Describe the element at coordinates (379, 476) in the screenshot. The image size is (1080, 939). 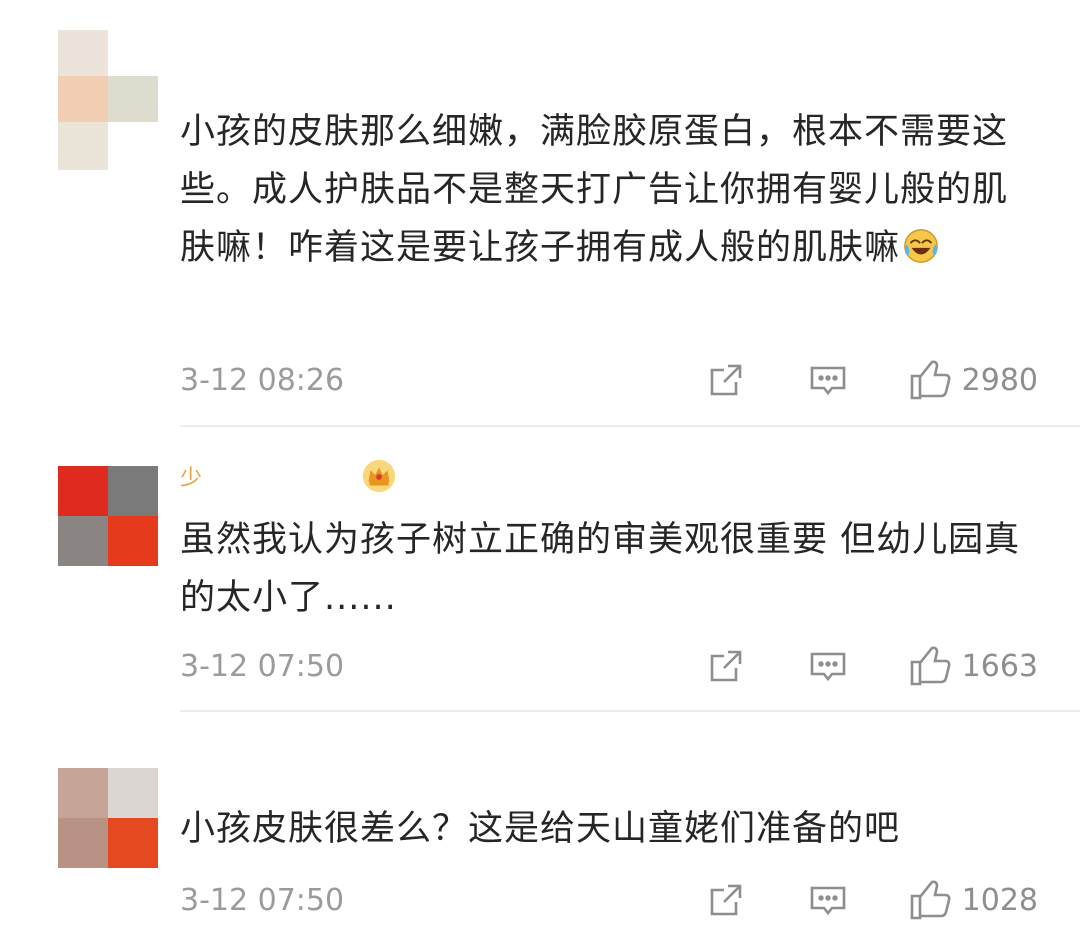
I see `crown-icon` at that location.